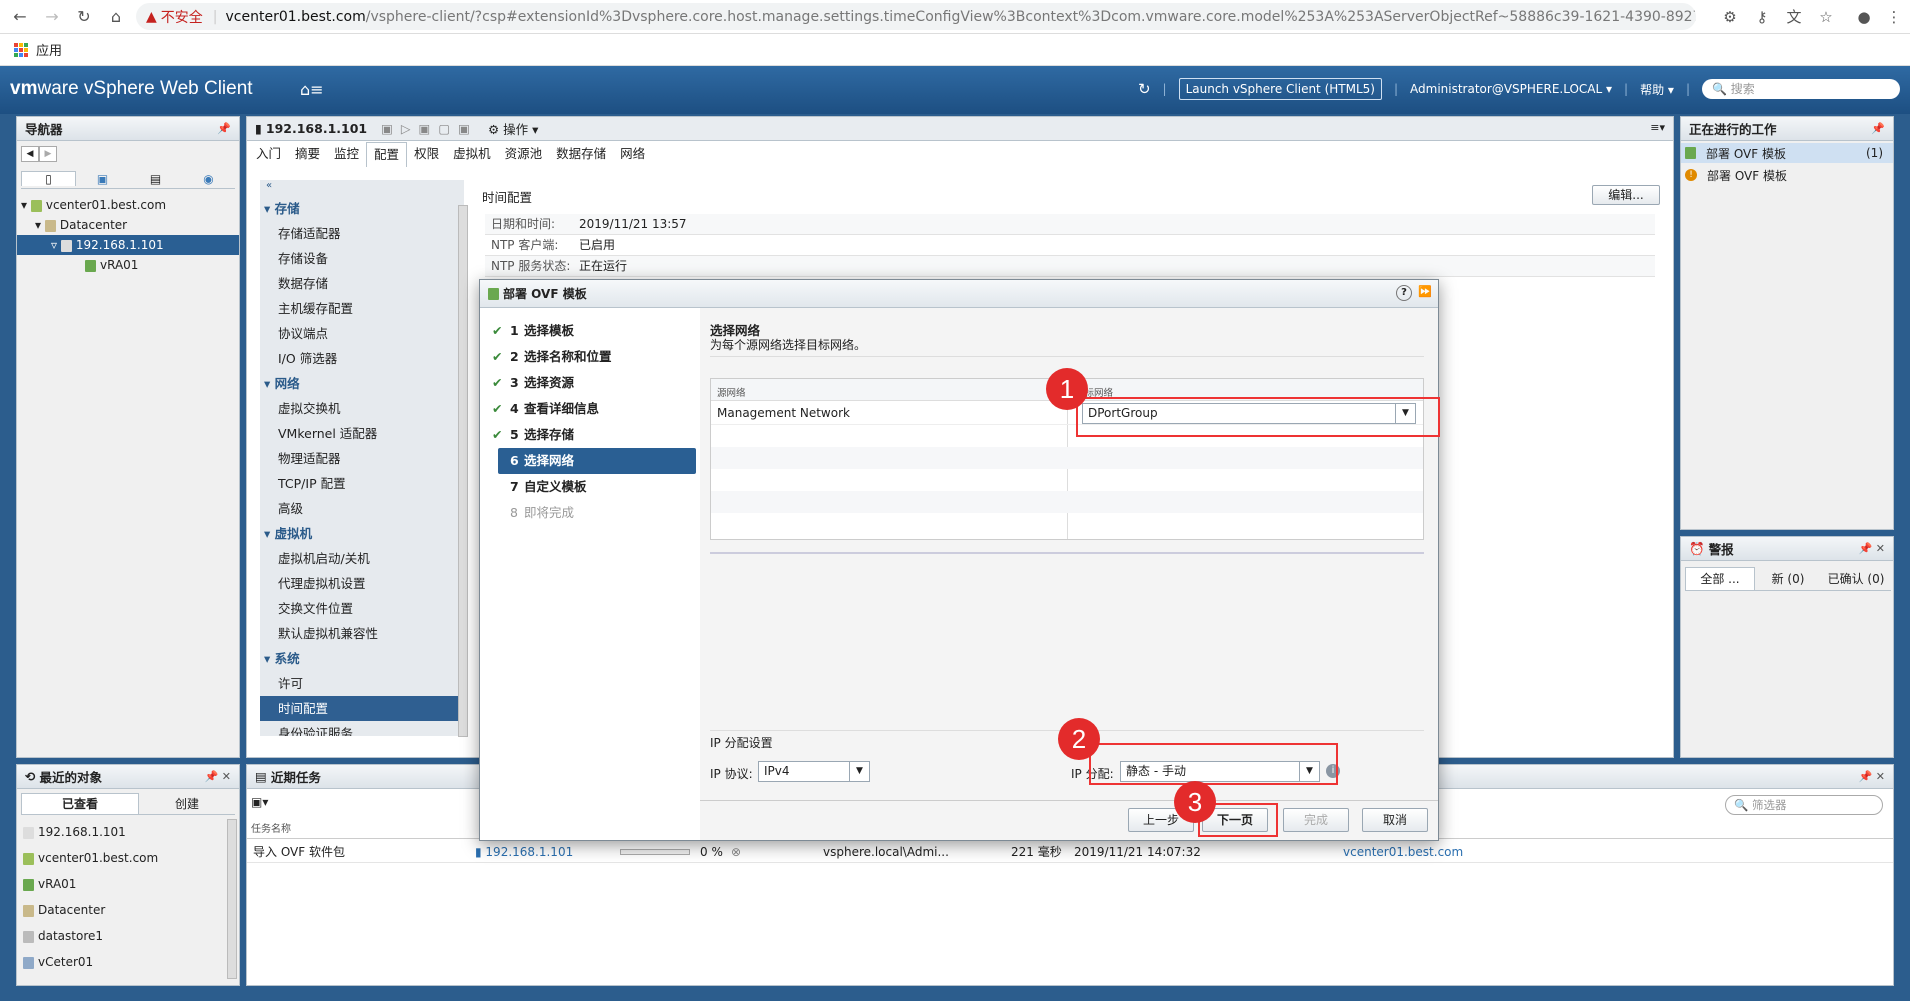 The image size is (1910, 1001). What do you see at coordinates (590, 383) in the screenshot?
I see `wizard-step-3: ✔ 3 选择资源` at bounding box center [590, 383].